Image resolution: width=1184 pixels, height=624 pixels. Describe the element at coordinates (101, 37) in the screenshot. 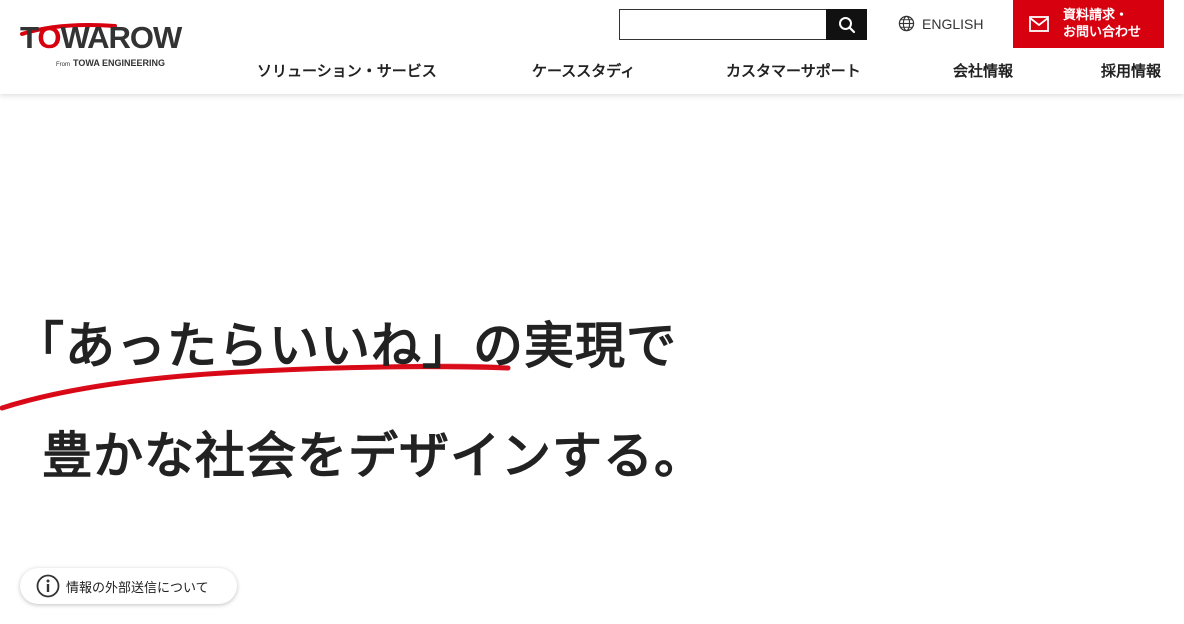

I see `logo-wordmark: TOWAROW` at that location.